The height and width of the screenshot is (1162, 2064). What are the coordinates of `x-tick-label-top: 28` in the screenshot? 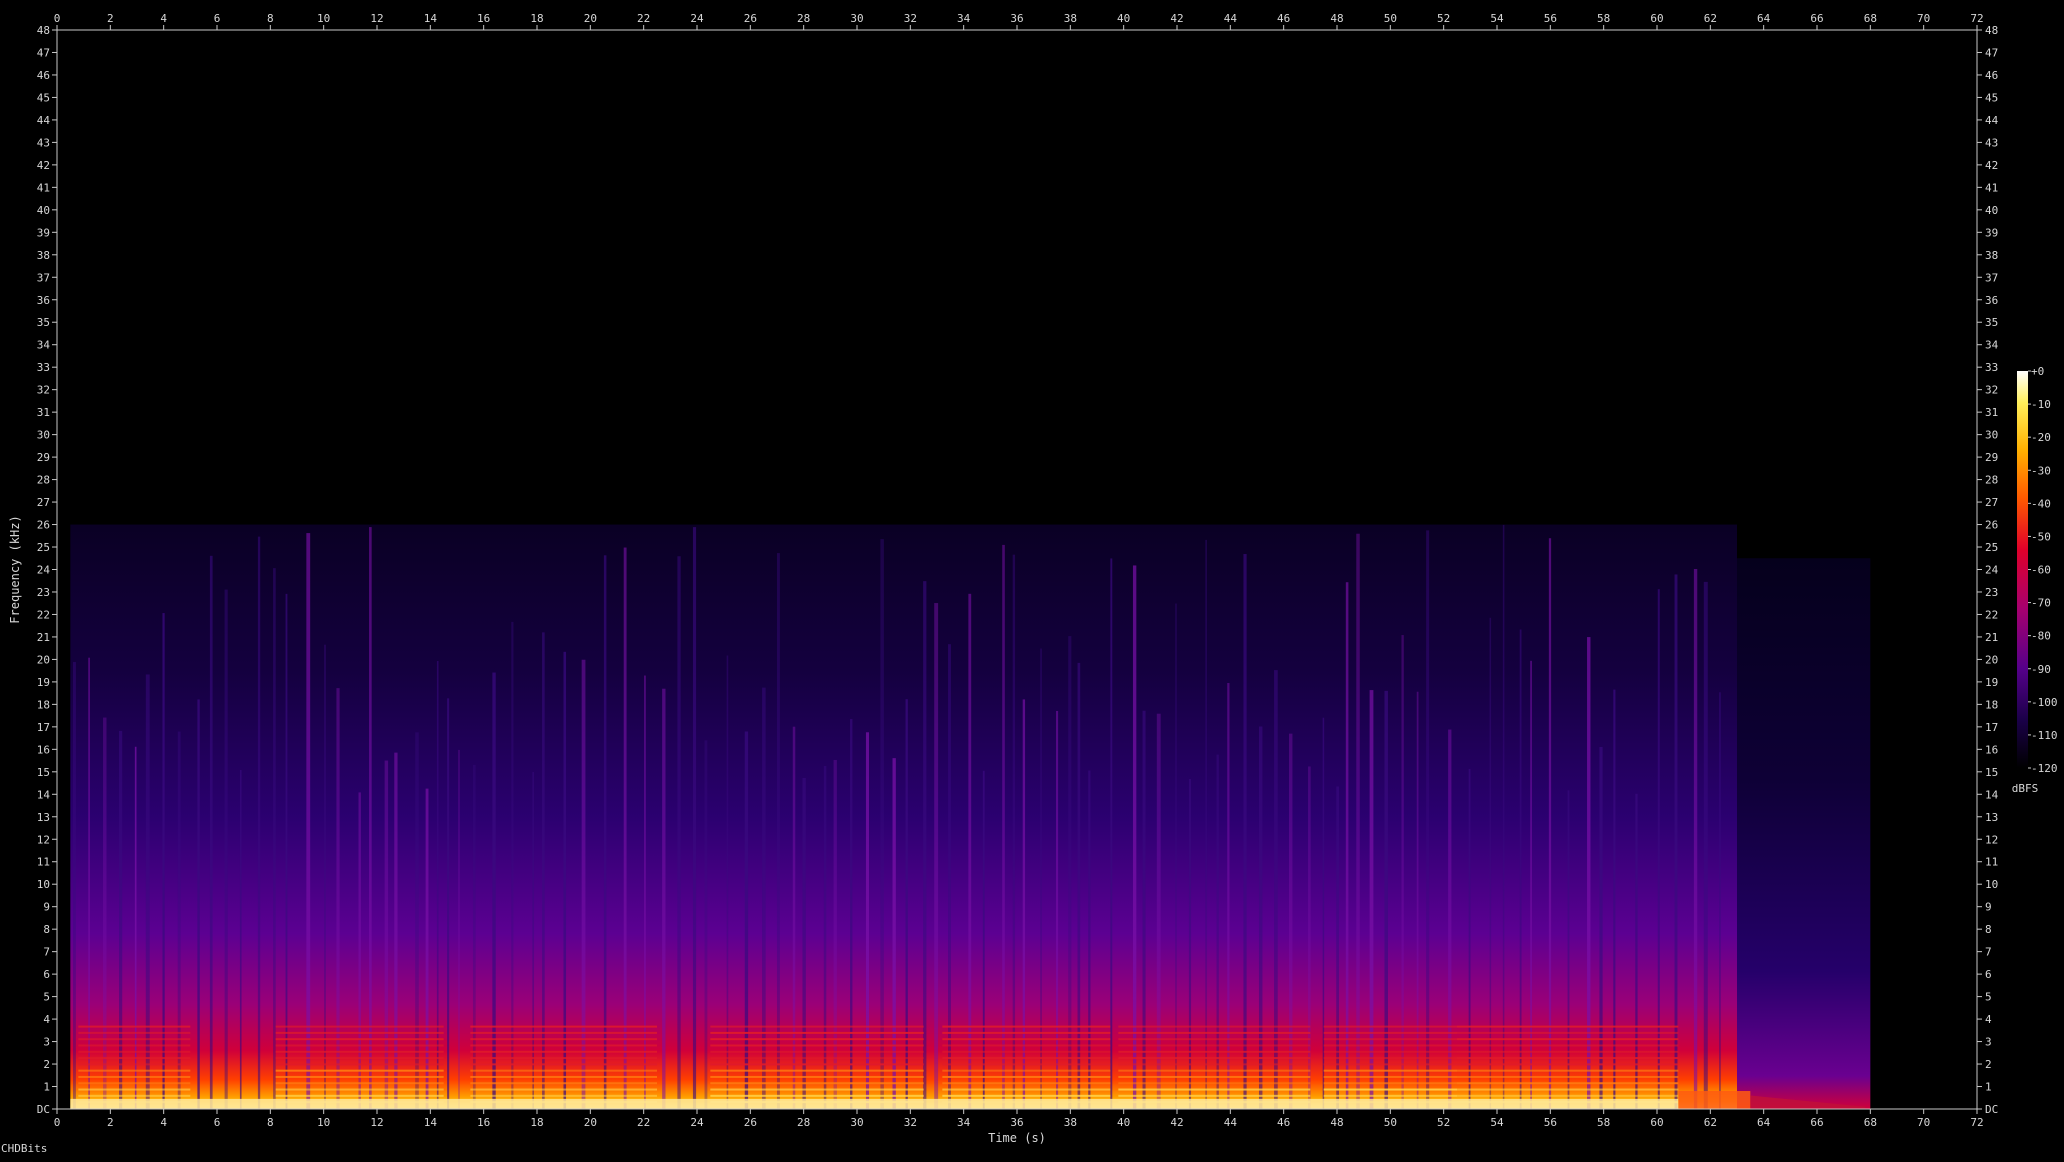 It's located at (803, 18).